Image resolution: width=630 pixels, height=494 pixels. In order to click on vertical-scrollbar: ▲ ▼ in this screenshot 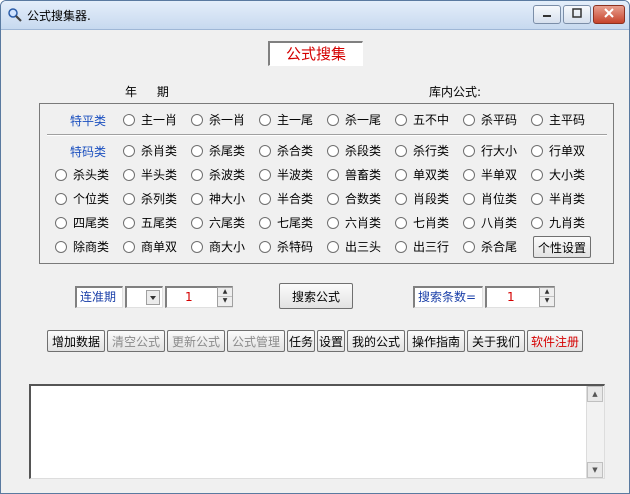, I will do `click(595, 432)`.